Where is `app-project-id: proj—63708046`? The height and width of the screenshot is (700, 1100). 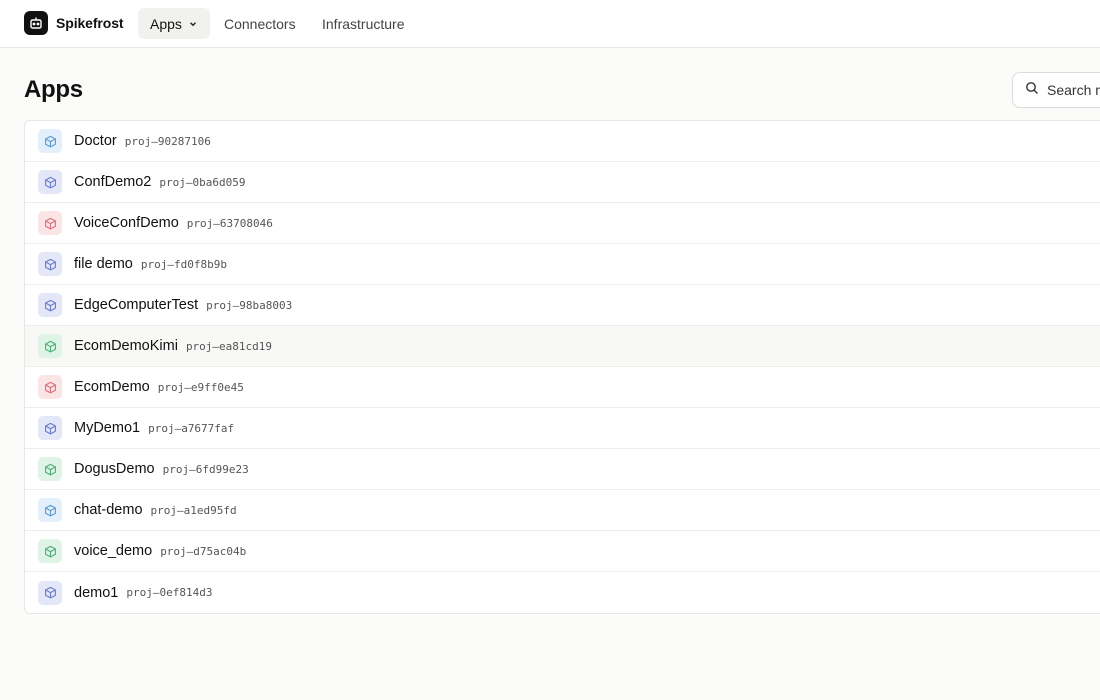 app-project-id: proj—63708046 is located at coordinates (229, 223).